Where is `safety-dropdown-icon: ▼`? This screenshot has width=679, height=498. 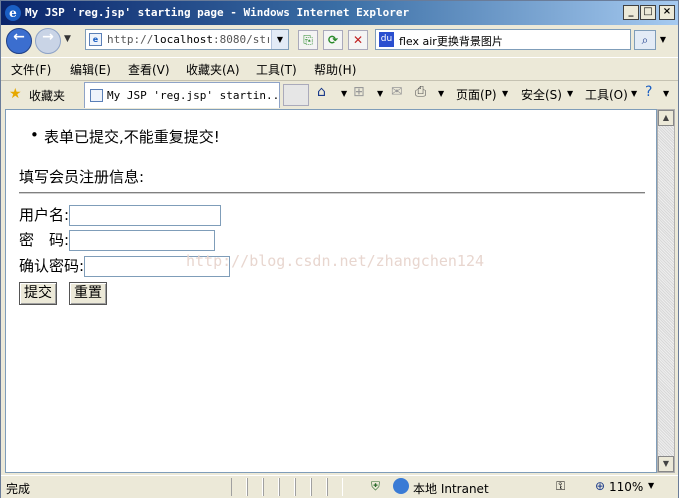
safety-dropdown-icon: ▼ is located at coordinates (570, 93).